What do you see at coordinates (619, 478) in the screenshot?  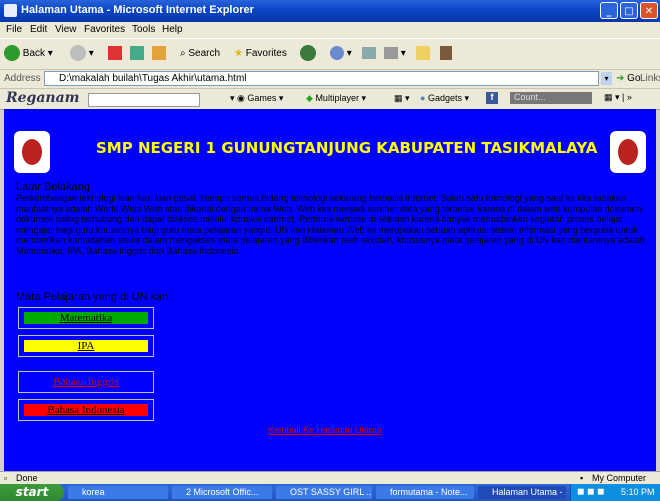 I see `security-zone: My Computer` at bounding box center [619, 478].